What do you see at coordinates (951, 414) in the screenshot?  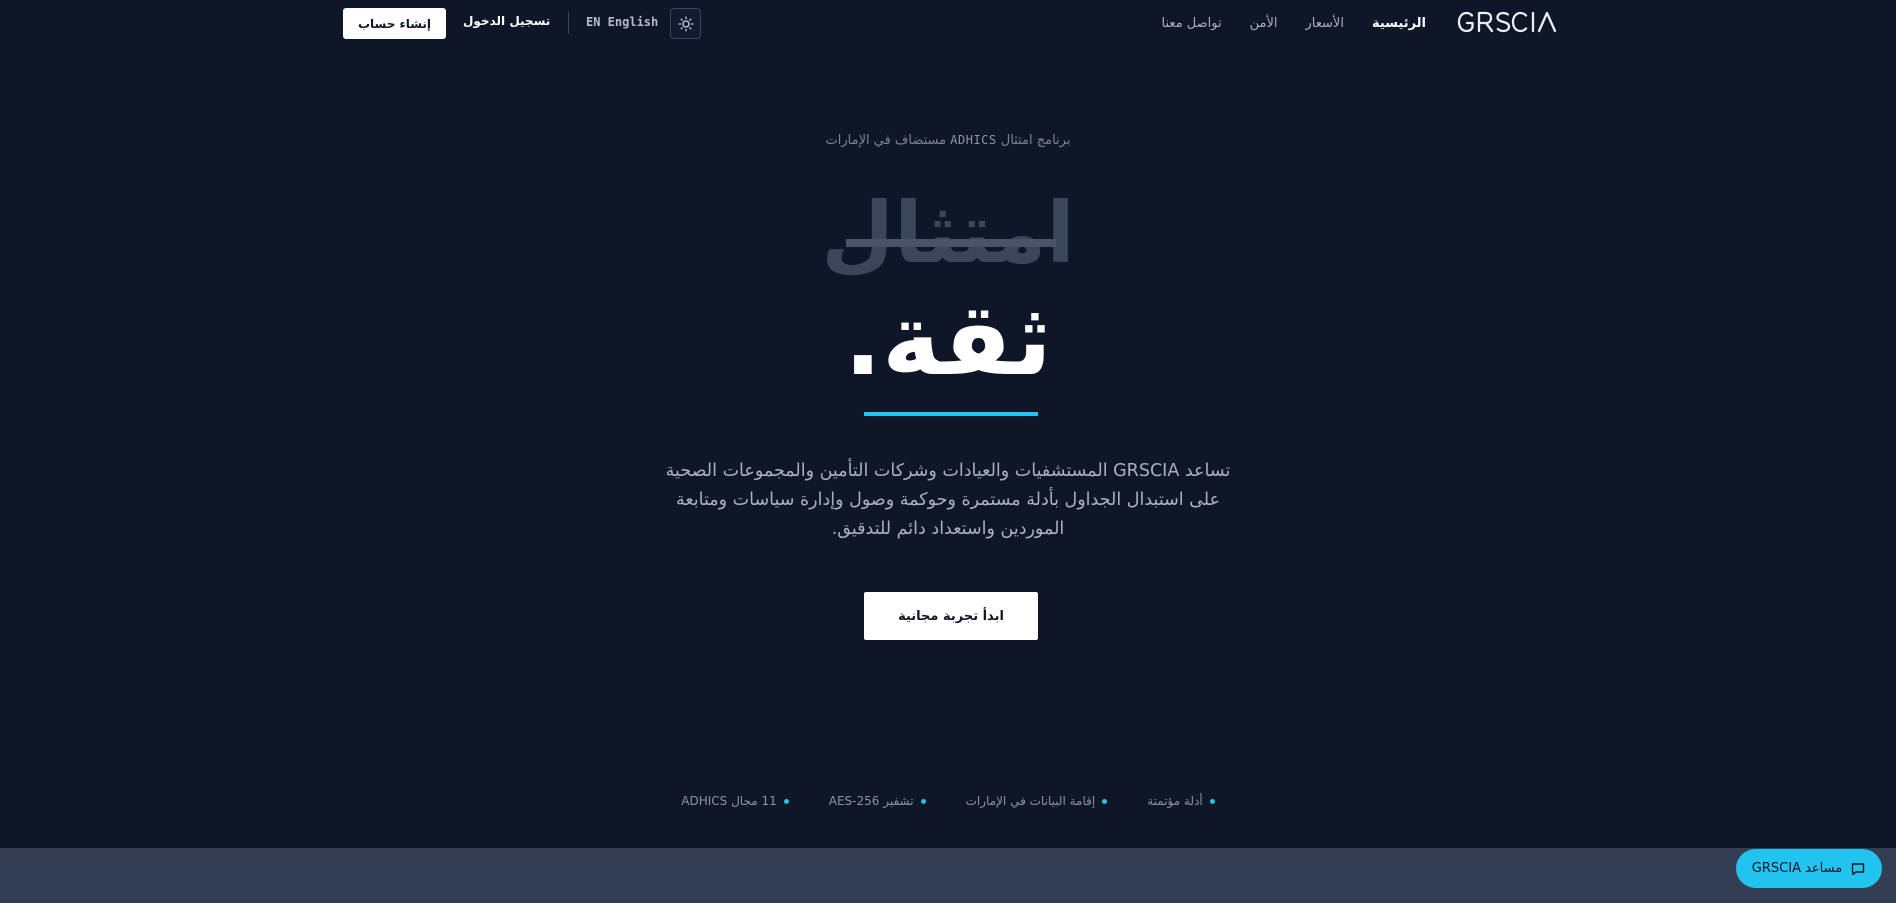 I see `headline-underline` at bounding box center [951, 414].